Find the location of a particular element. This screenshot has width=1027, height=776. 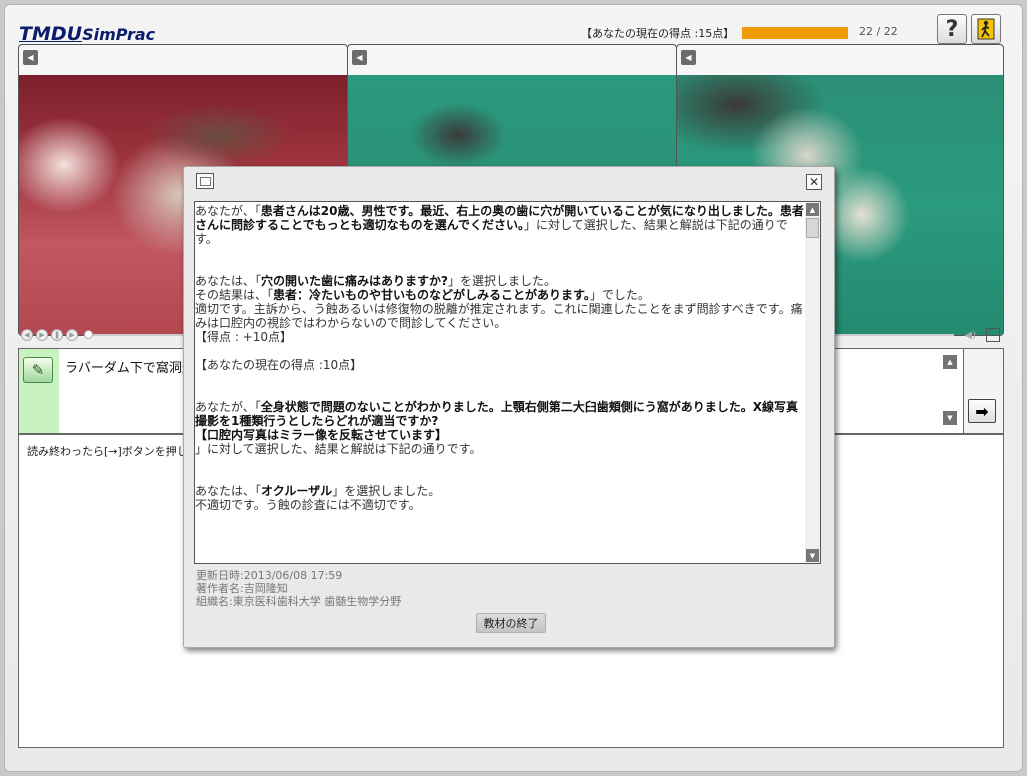

help-button: ? is located at coordinates (952, 29).